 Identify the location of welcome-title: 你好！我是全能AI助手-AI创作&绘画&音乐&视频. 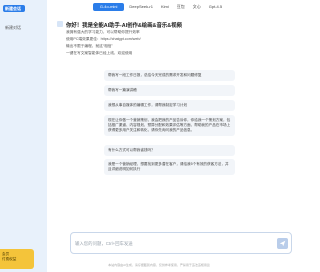
(124, 26).